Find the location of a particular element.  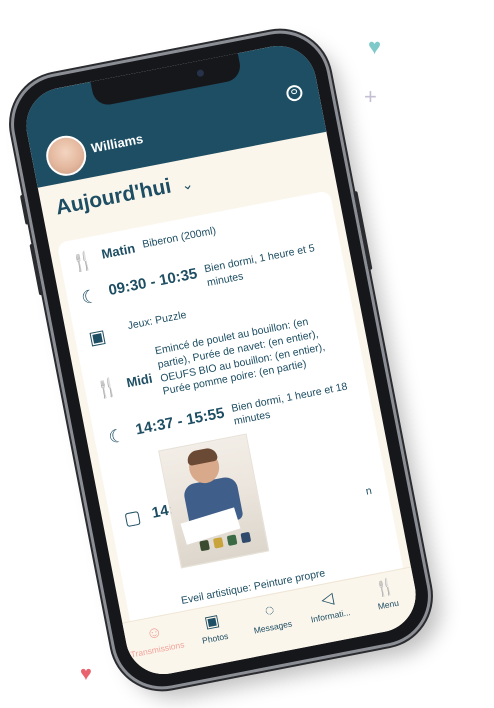

tab-transmissions: ☺ Transmissions is located at coordinates (155, 638).